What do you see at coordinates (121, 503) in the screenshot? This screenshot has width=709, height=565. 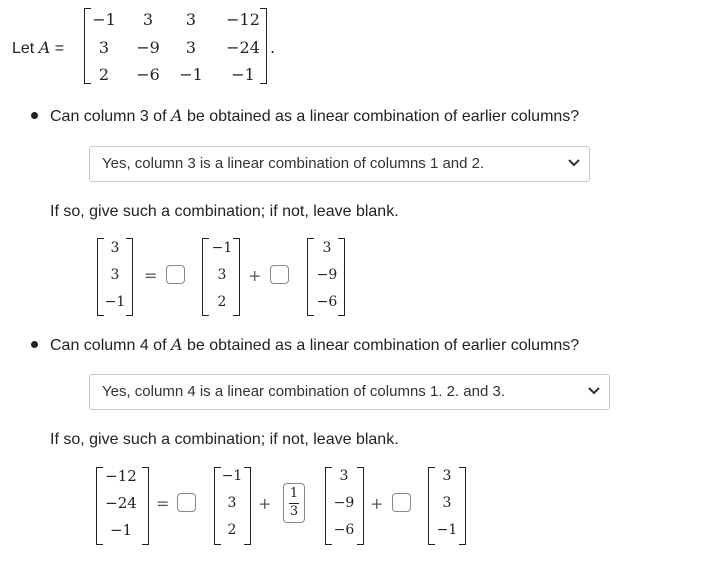 I see `target-entry: −24` at bounding box center [121, 503].